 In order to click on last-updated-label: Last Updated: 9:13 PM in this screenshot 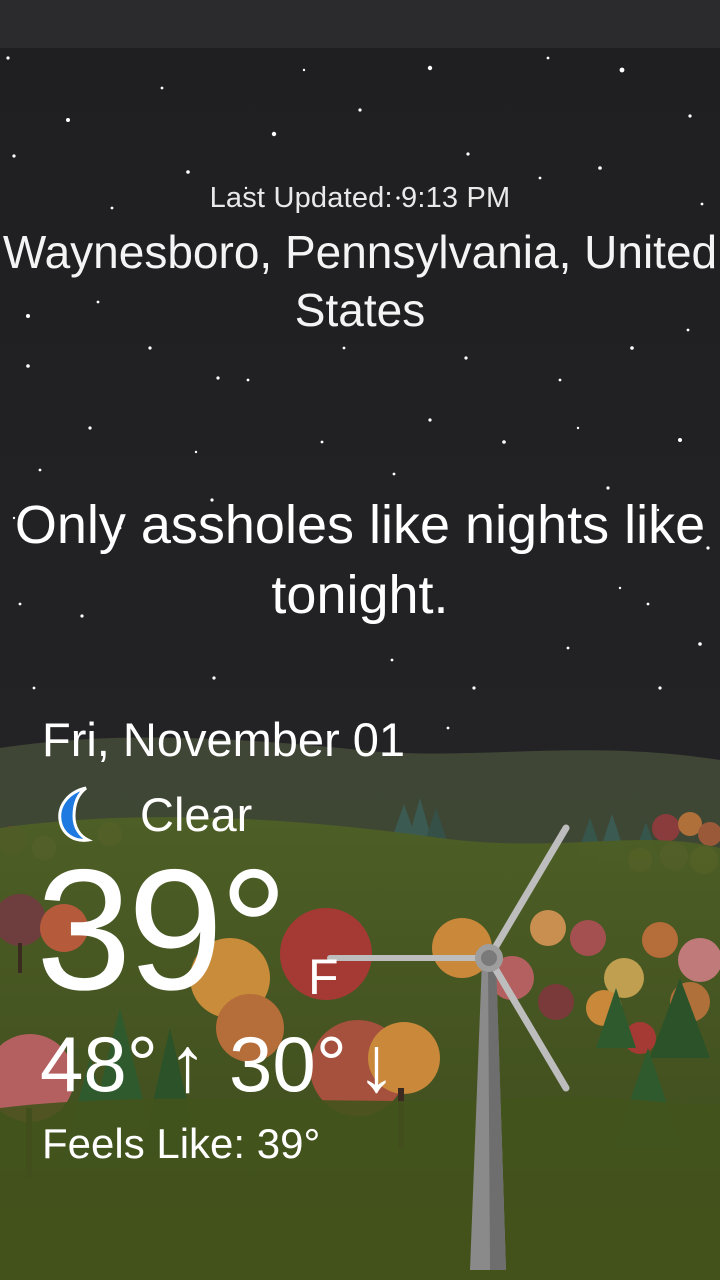, I will do `click(360, 198)`.